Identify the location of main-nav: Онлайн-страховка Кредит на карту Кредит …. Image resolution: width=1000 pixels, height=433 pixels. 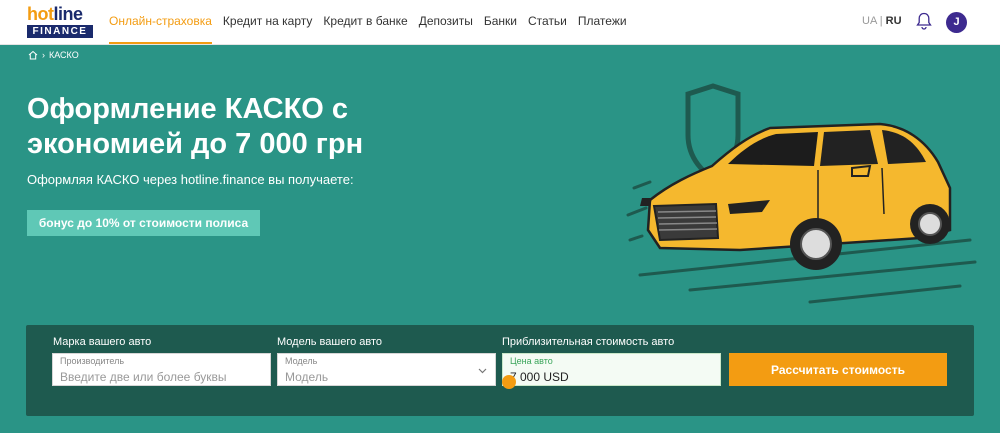
(373, 22).